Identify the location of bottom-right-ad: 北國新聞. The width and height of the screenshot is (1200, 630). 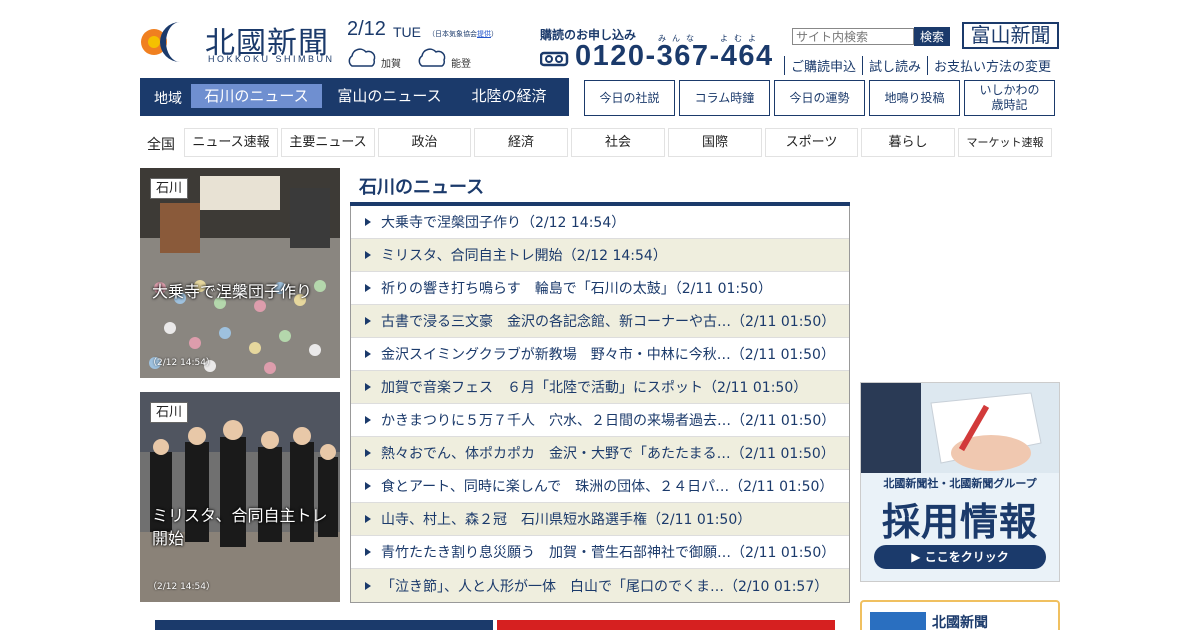
(960, 615).